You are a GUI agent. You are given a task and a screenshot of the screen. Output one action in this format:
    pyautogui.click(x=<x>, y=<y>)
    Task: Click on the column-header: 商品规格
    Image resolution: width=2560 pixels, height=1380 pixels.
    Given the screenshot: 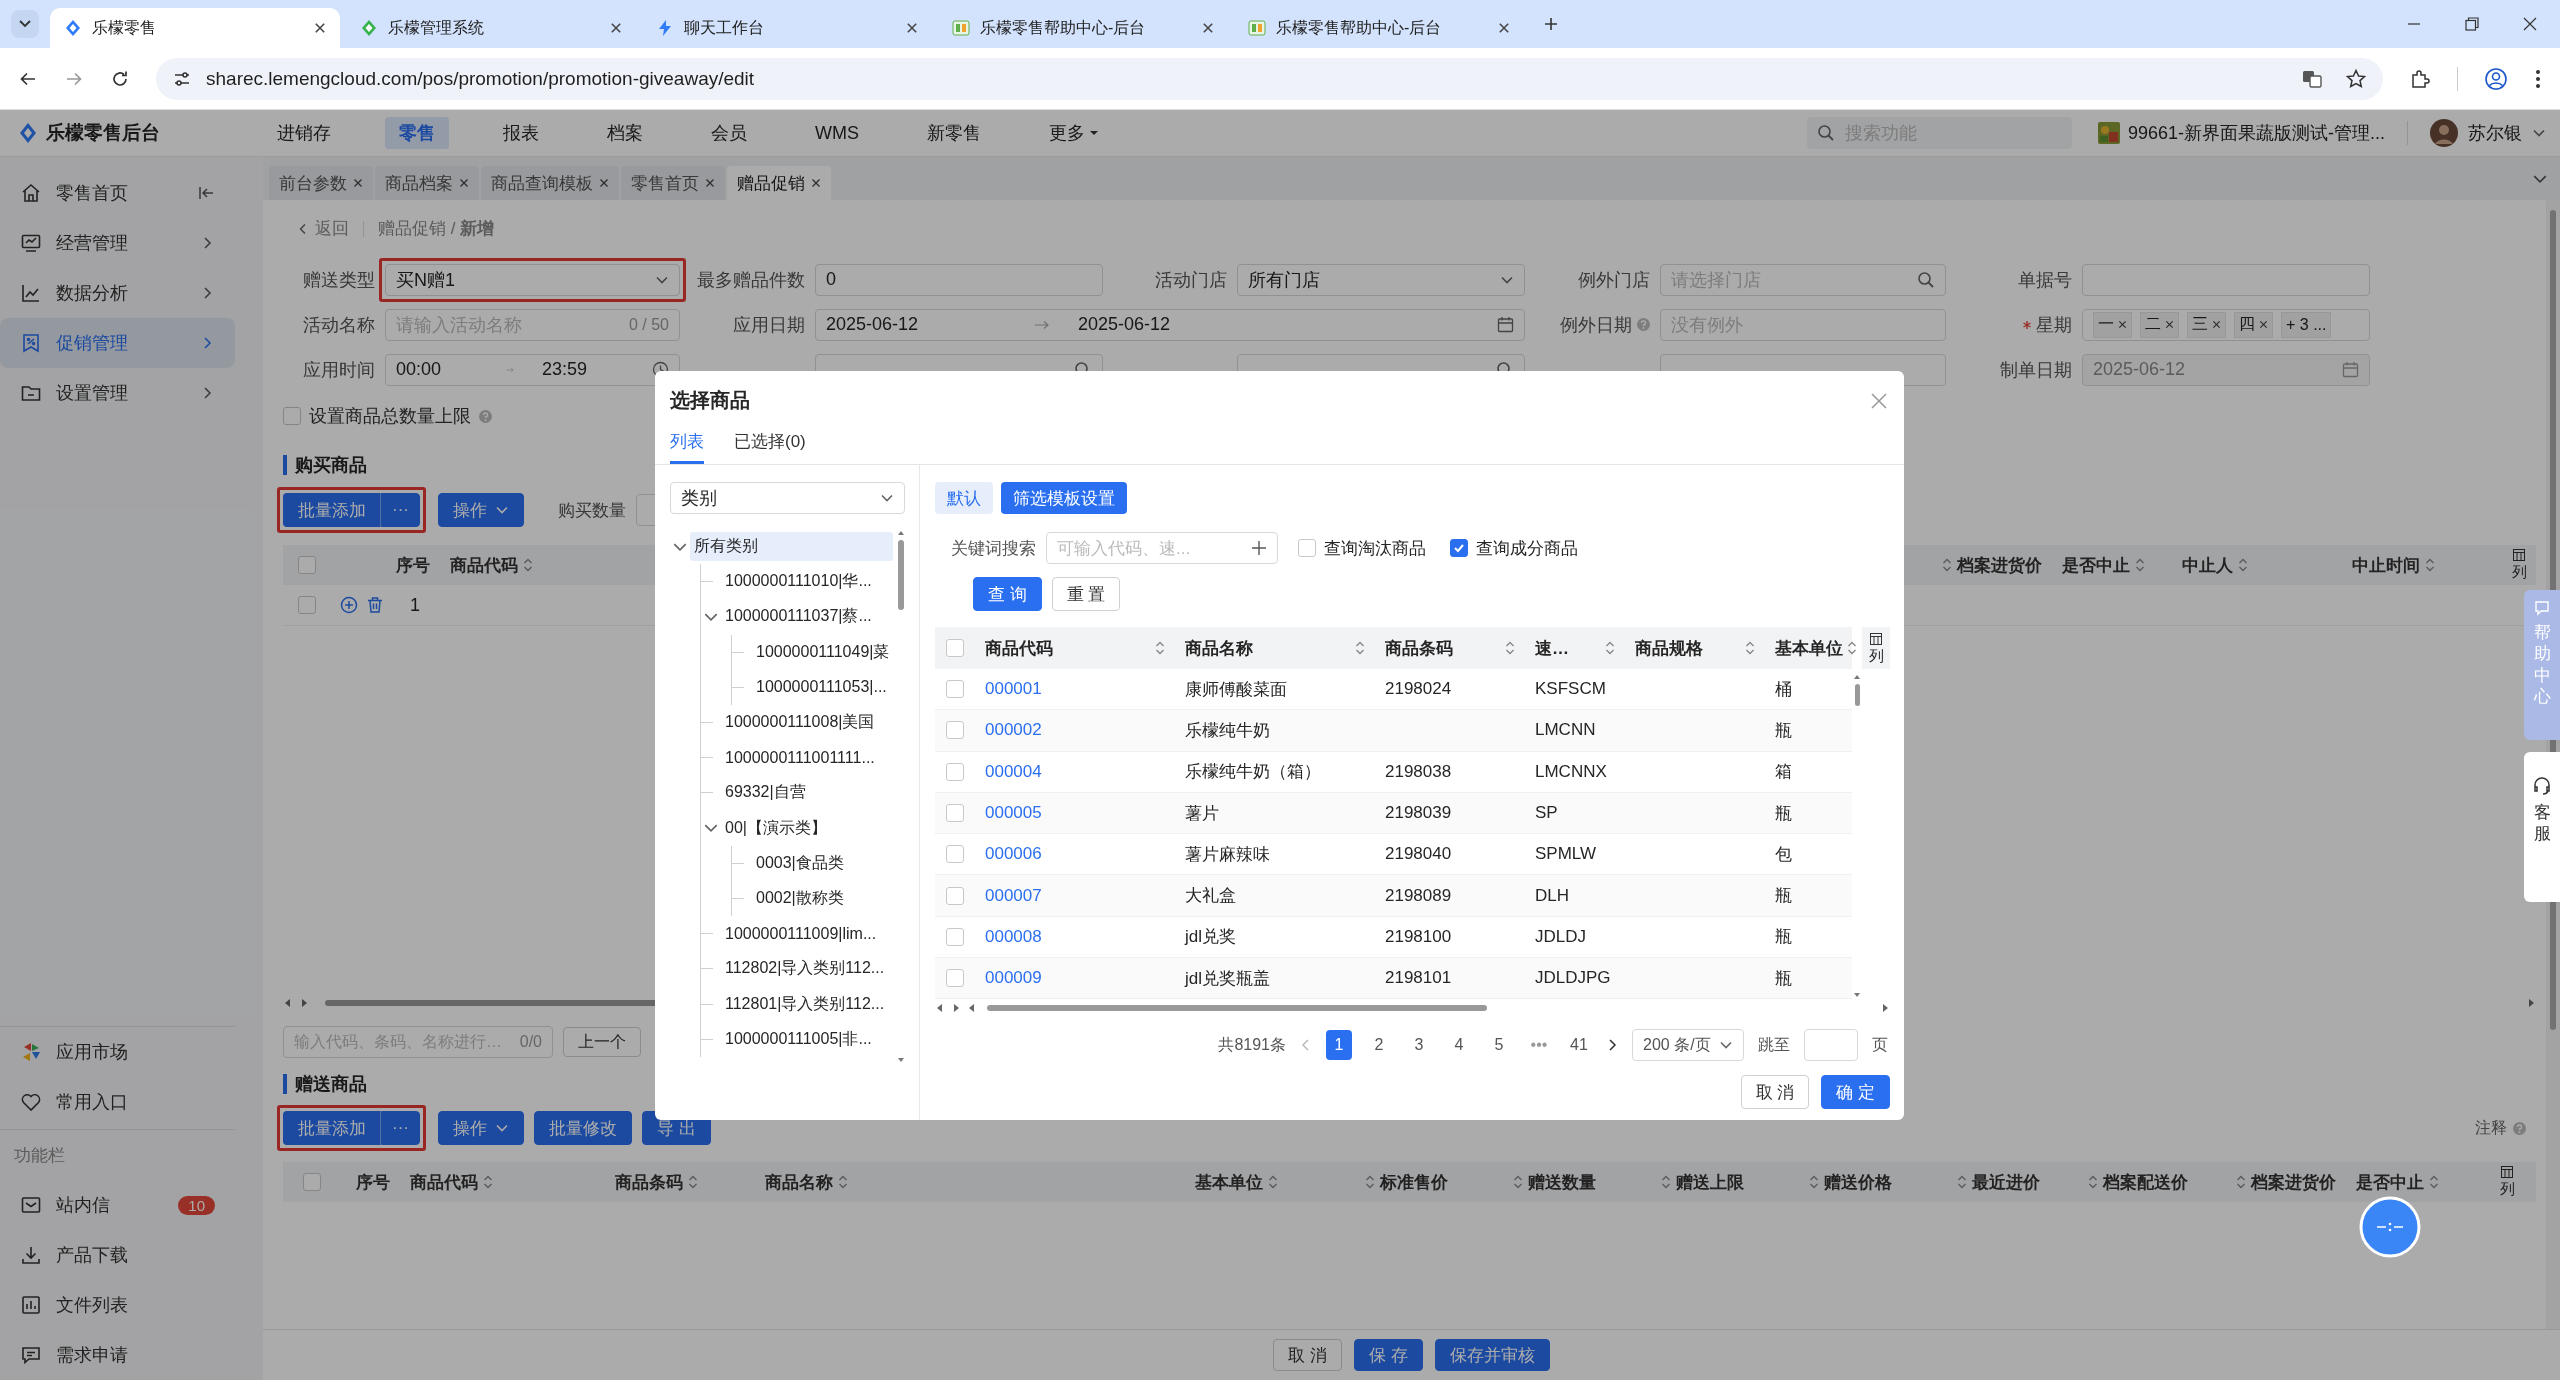 What is the action you would take?
    pyautogui.click(x=1669, y=648)
    